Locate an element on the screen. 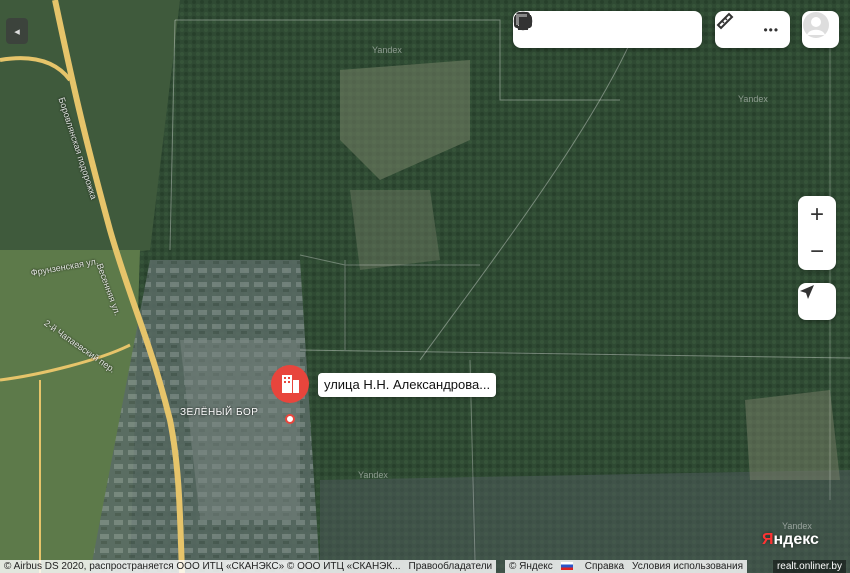 The height and width of the screenshot is (573, 850). locate-me-button is located at coordinates (817, 301).